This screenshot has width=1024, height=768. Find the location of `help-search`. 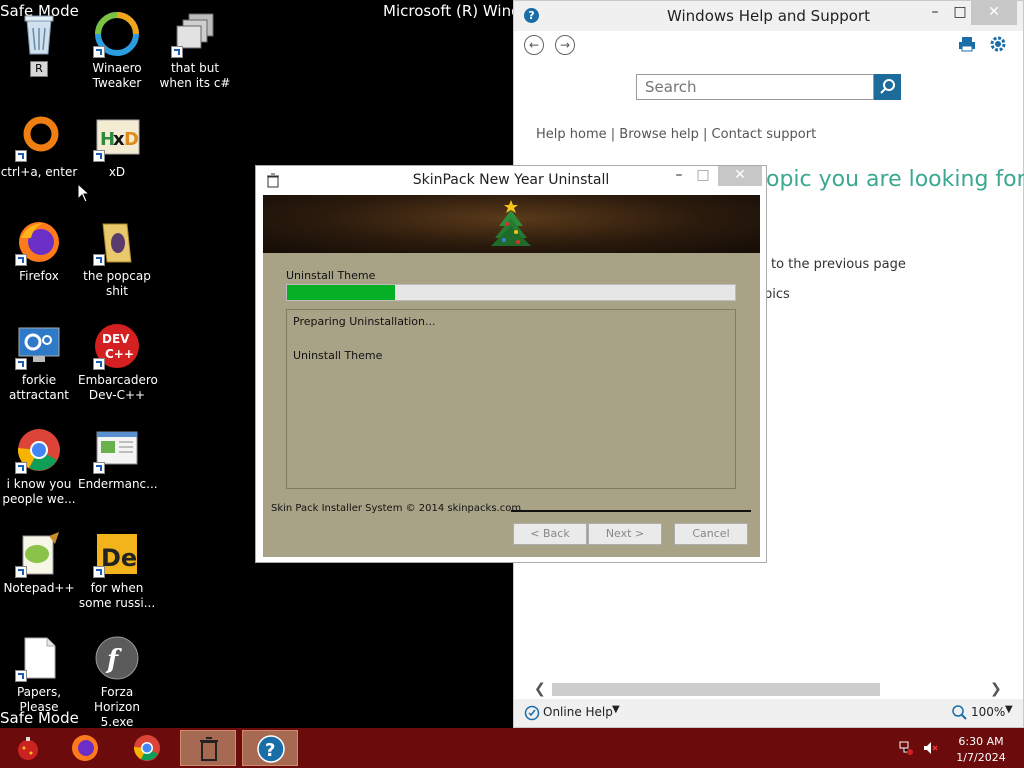

help-search is located at coordinates (768, 87).